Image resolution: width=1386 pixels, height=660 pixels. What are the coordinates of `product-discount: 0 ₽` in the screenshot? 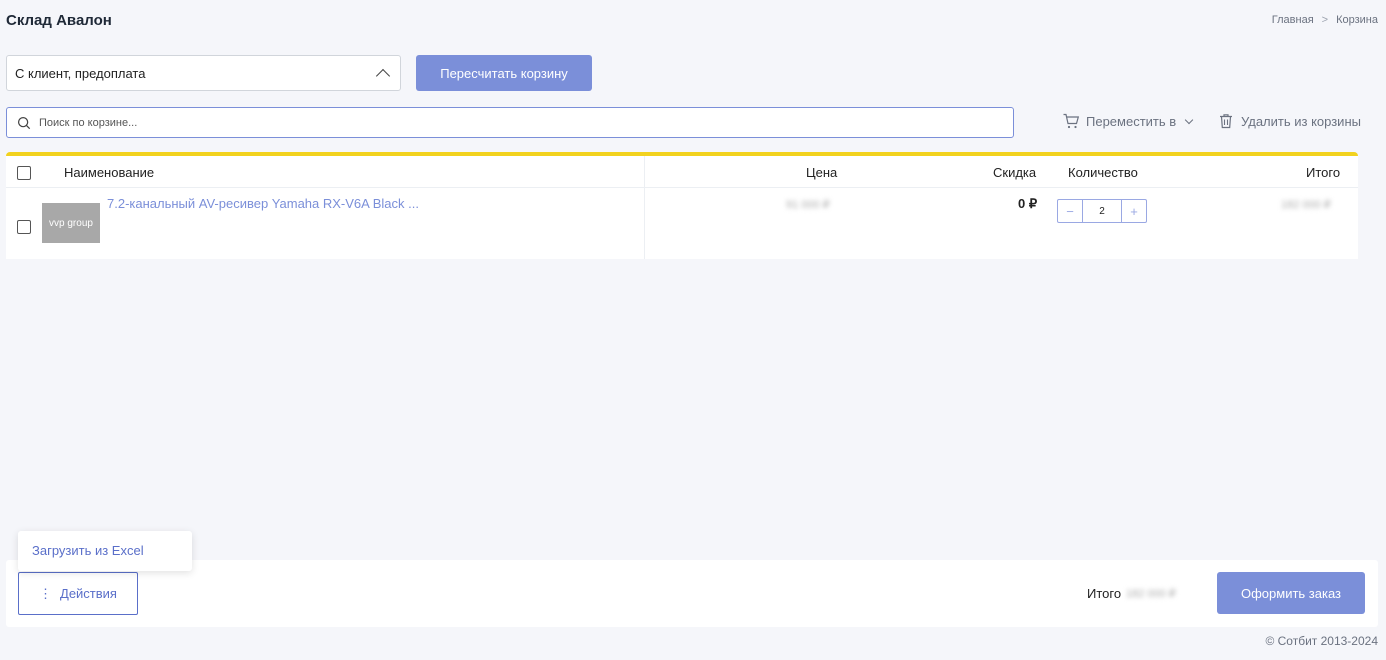 It's located at (1028, 203).